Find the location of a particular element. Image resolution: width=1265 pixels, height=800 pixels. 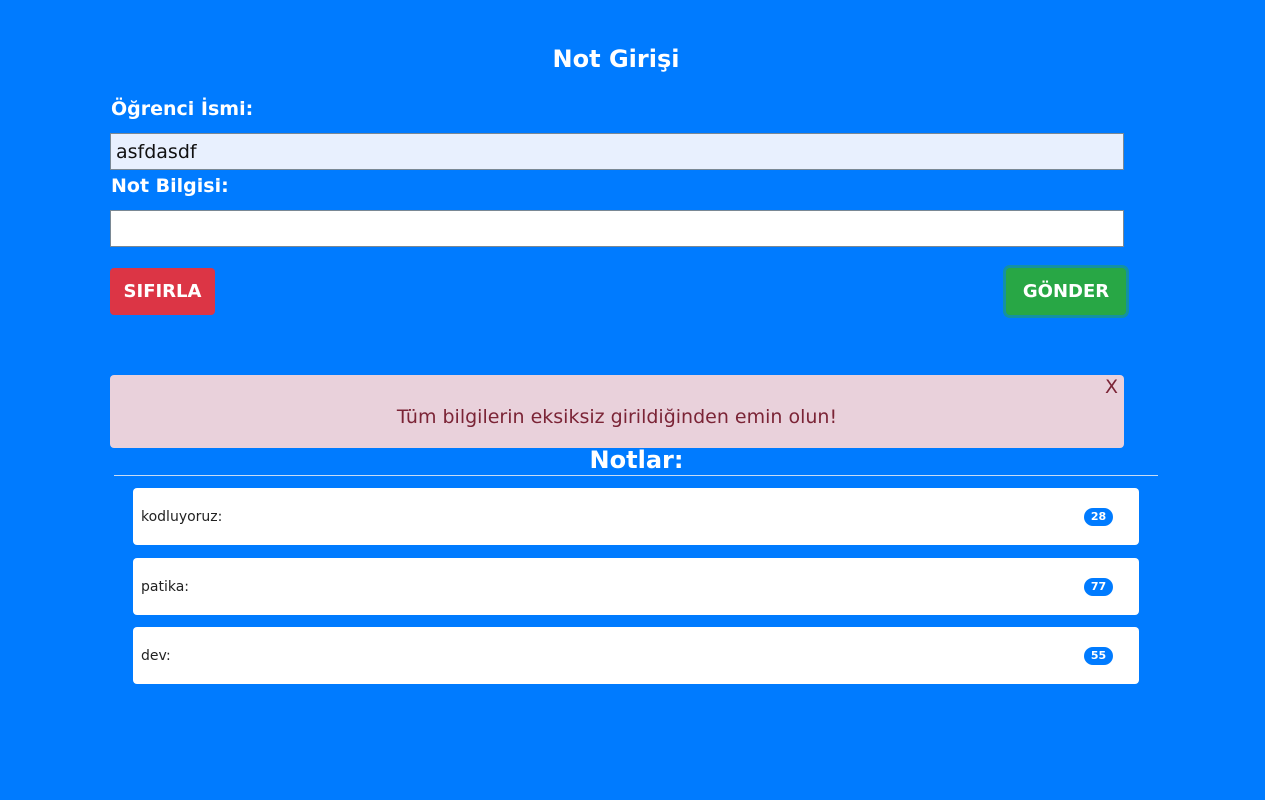

notes-divider is located at coordinates (636, 475).